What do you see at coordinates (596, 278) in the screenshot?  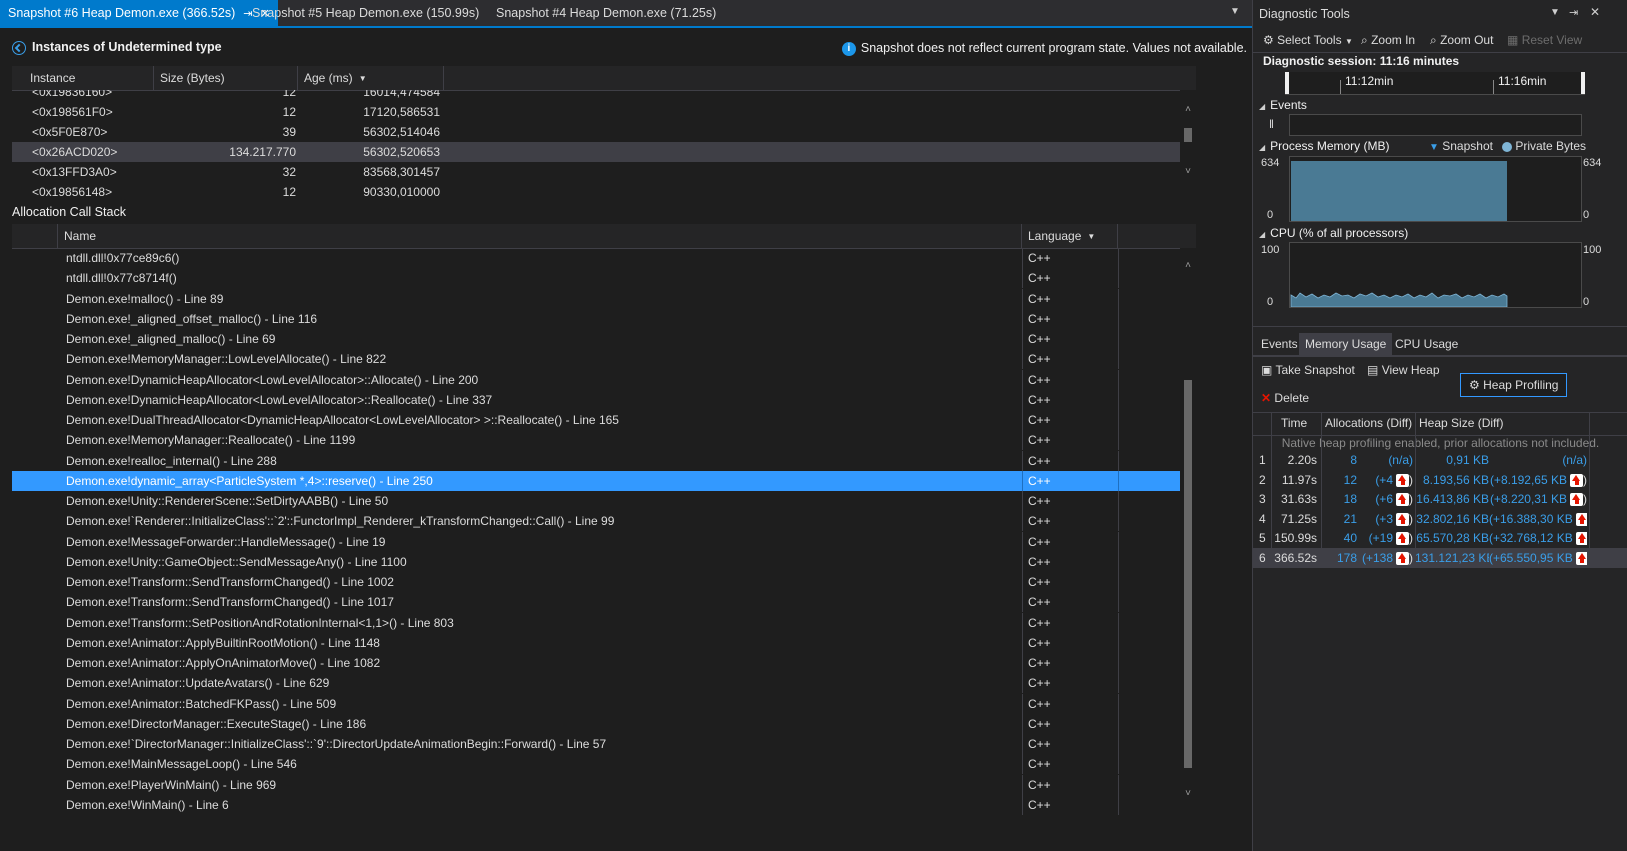 I see `call-stack-frame: ntdll.dll!0x77c8714f() C++` at bounding box center [596, 278].